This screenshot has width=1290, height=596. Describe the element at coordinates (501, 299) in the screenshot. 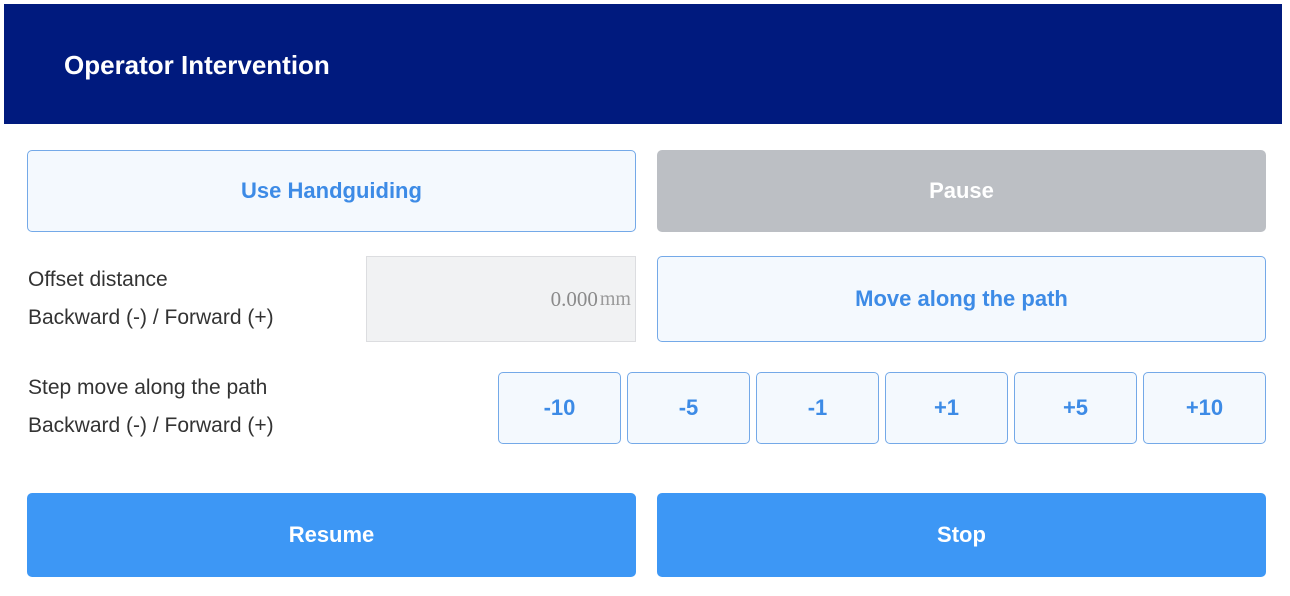

I see `offset-distance-input: 0.000 mm` at that location.